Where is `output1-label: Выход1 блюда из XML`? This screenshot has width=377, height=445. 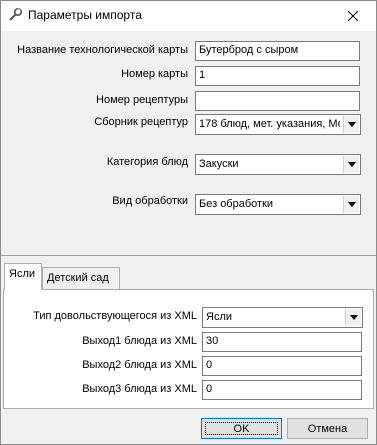 output1-label: Выход1 блюда из XML is located at coordinates (139, 341).